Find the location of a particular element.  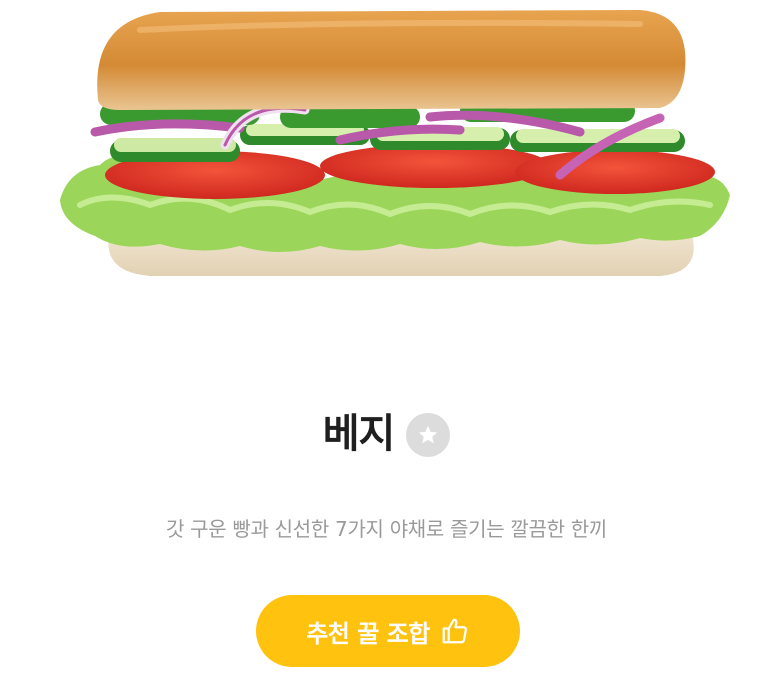

product-description: 갓 구운 빵과 신선한 7가지 야채로 즐기는 깔끔한 한끼 is located at coordinates (386, 529).